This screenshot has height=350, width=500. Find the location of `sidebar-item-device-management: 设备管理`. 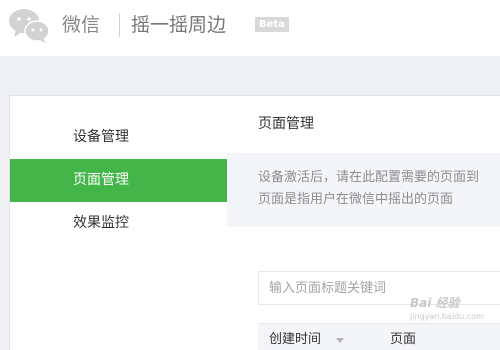

sidebar-item-device-management: 设备管理 is located at coordinates (118, 137).